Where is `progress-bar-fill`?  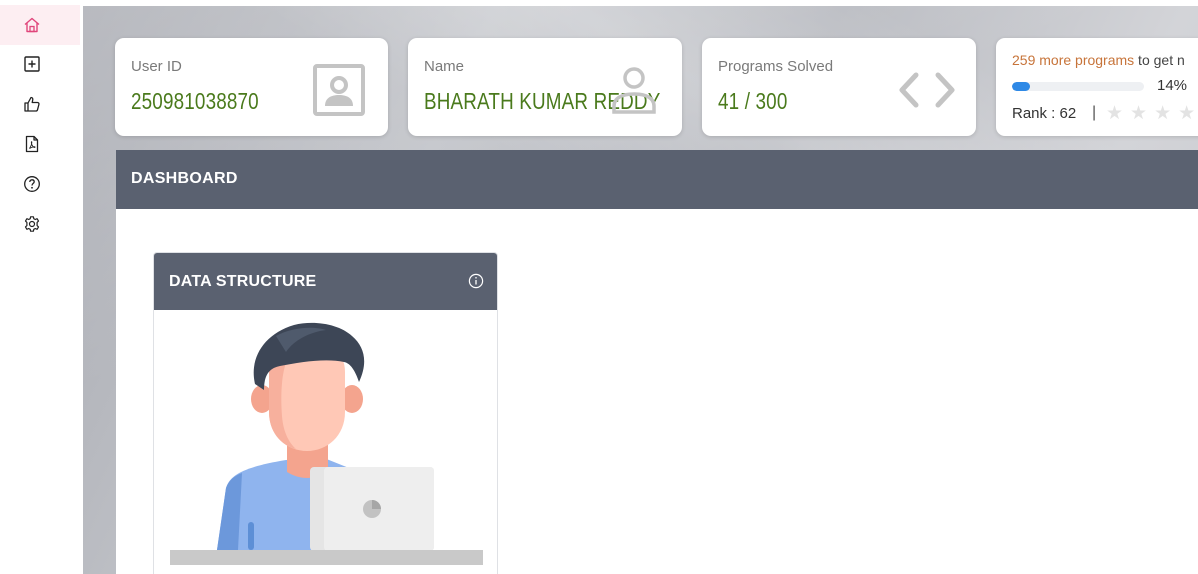
progress-bar-fill is located at coordinates (1021, 86).